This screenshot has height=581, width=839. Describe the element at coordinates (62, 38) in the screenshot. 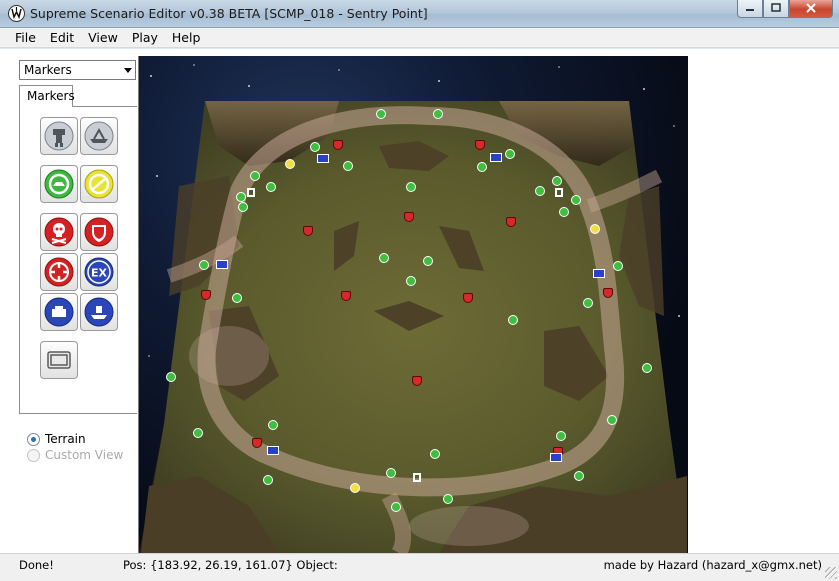

I see `menu-edit: Edit` at that location.